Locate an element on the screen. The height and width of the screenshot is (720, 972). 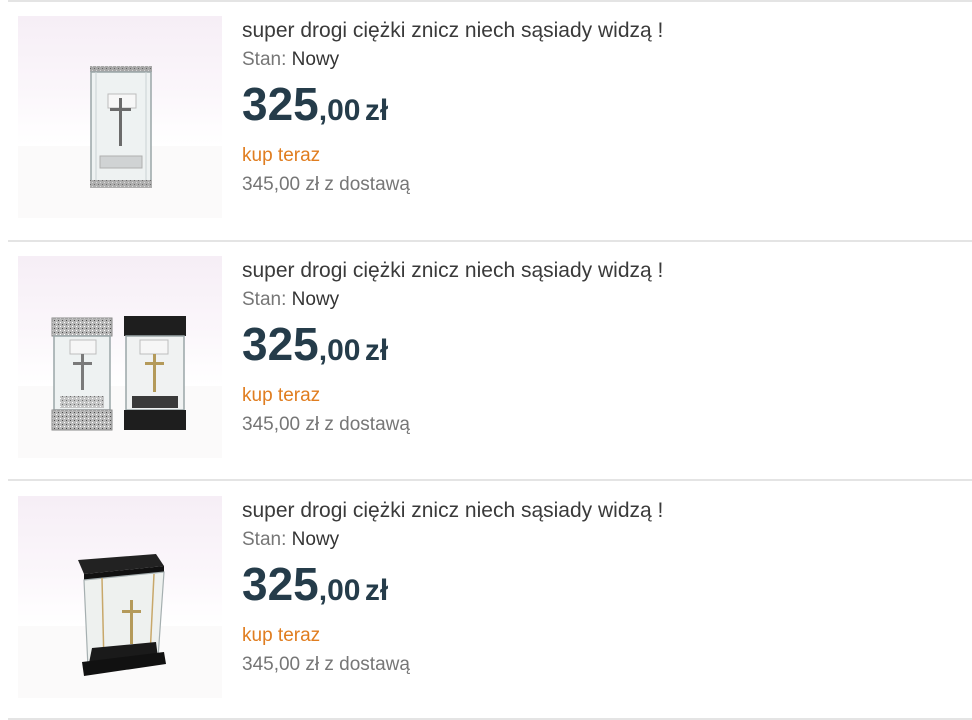
black-glass-lantern-image is located at coordinates (122, 615).